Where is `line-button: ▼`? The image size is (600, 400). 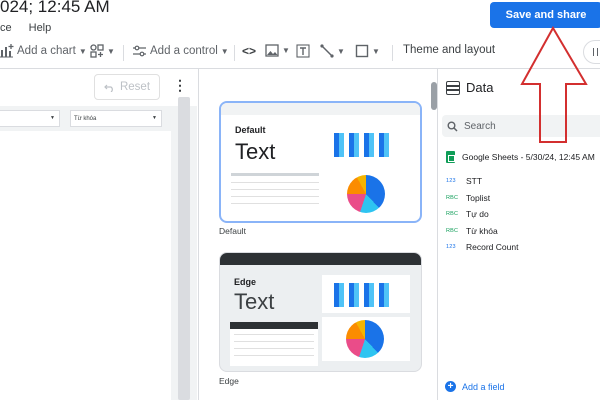
line-button: ▼ is located at coordinates (332, 51).